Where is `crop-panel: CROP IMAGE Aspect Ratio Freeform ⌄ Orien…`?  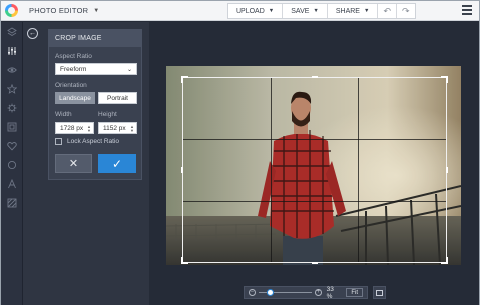
crop-panel: CROP IMAGE Aspect Ratio Freeform ⌄ Orien… is located at coordinates (95, 104).